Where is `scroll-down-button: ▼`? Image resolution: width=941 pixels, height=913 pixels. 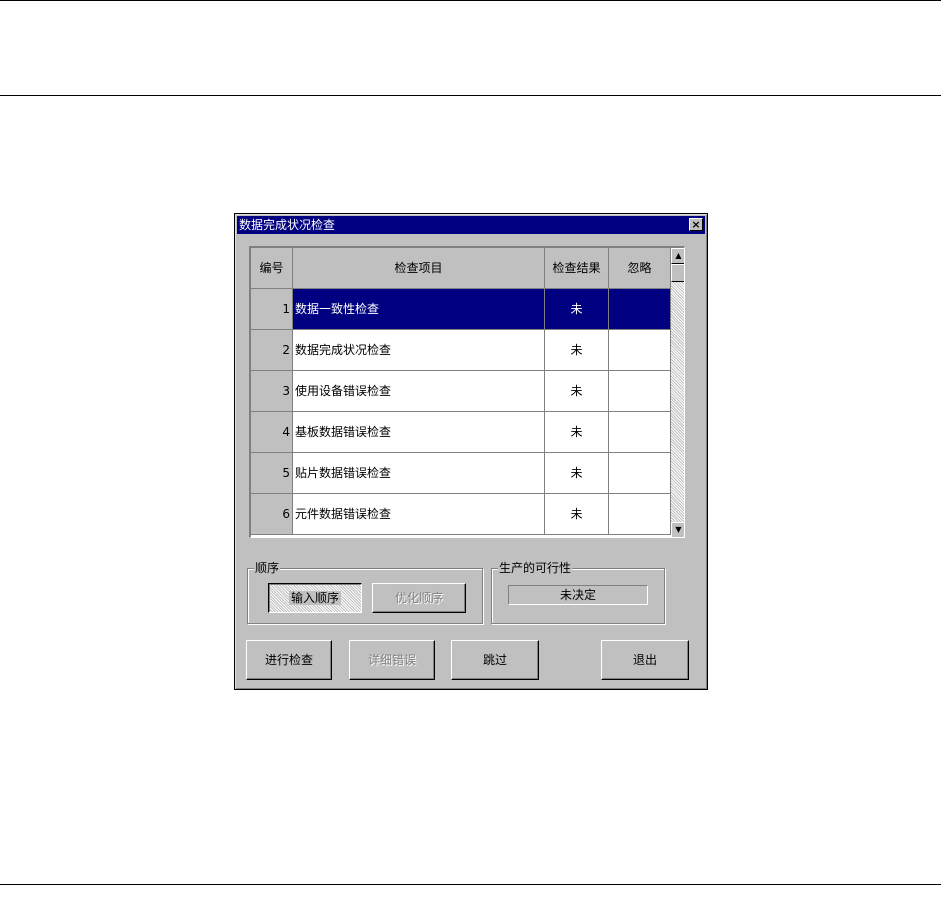 scroll-down-button: ▼ is located at coordinates (677, 529).